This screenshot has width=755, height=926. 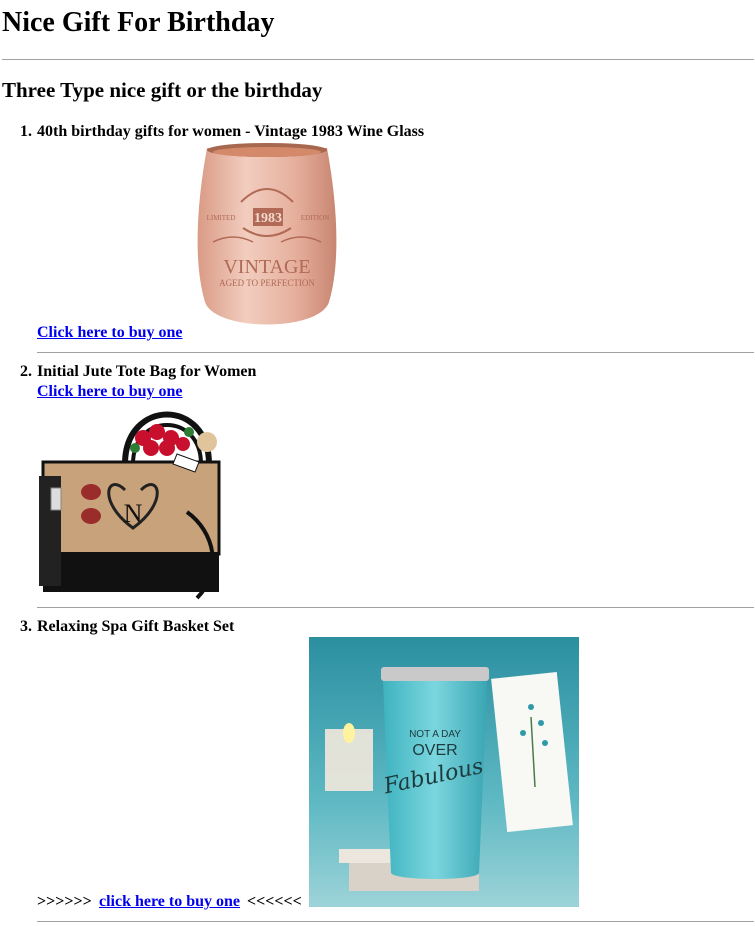 What do you see at coordinates (274, 901) in the screenshot?
I see `link-suffix: <<<<<<` at bounding box center [274, 901].